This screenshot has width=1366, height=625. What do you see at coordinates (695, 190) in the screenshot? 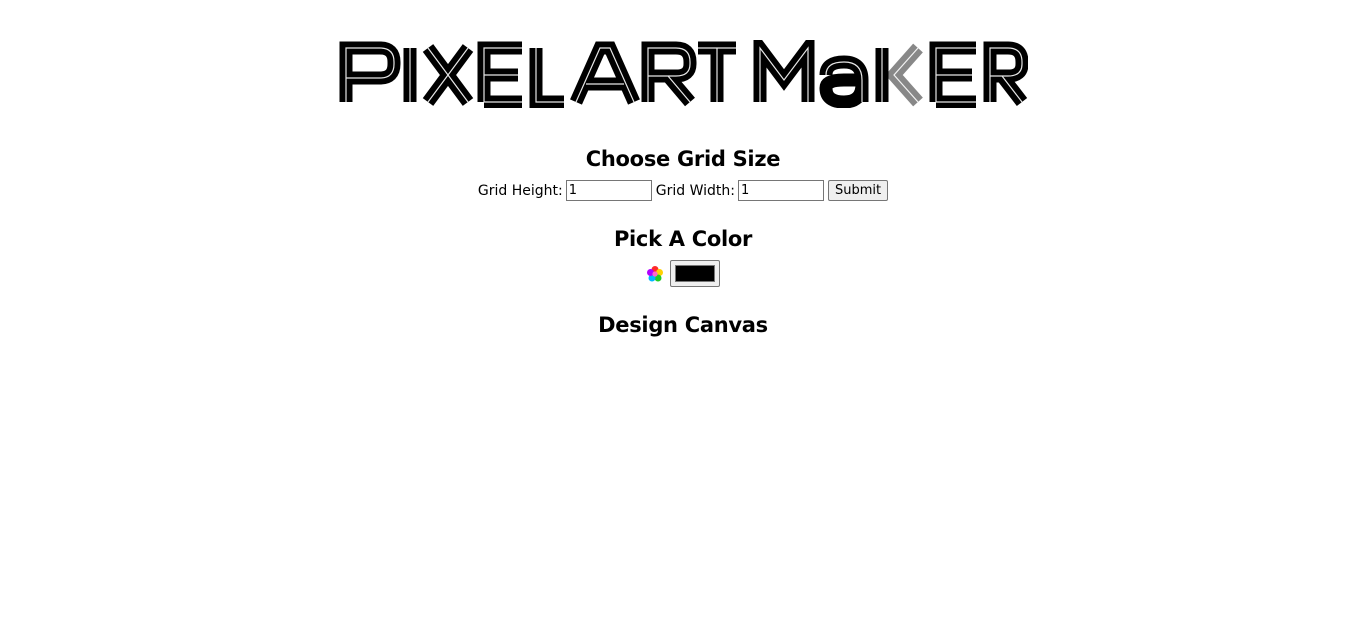
I see `grid-width-label: Grid Width:` at bounding box center [695, 190].